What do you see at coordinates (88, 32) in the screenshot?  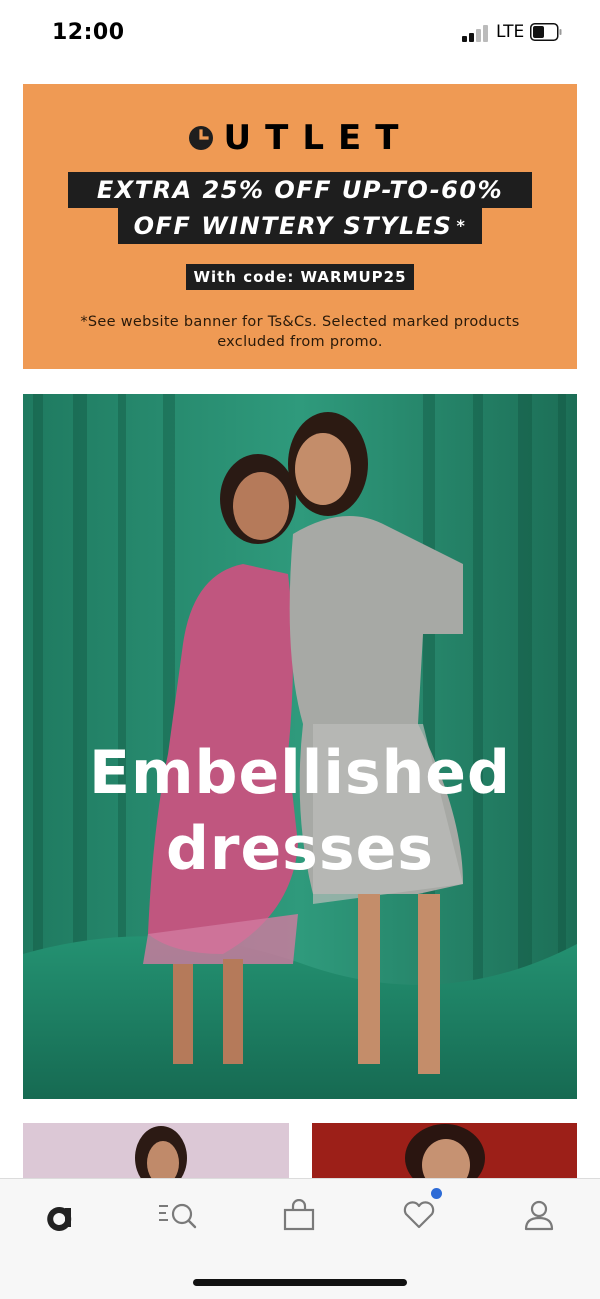 I see `status-time: 12:00` at bounding box center [88, 32].